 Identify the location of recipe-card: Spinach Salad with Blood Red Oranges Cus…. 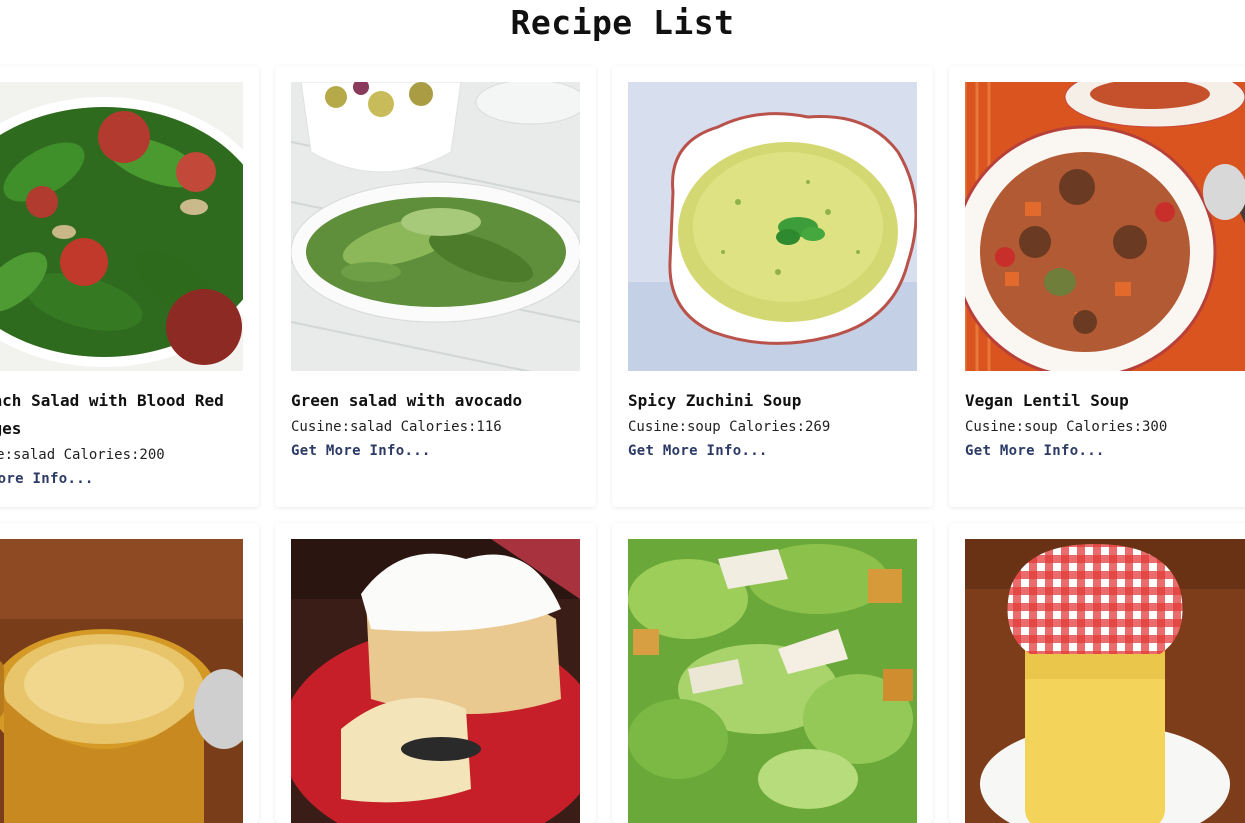
(129, 286).